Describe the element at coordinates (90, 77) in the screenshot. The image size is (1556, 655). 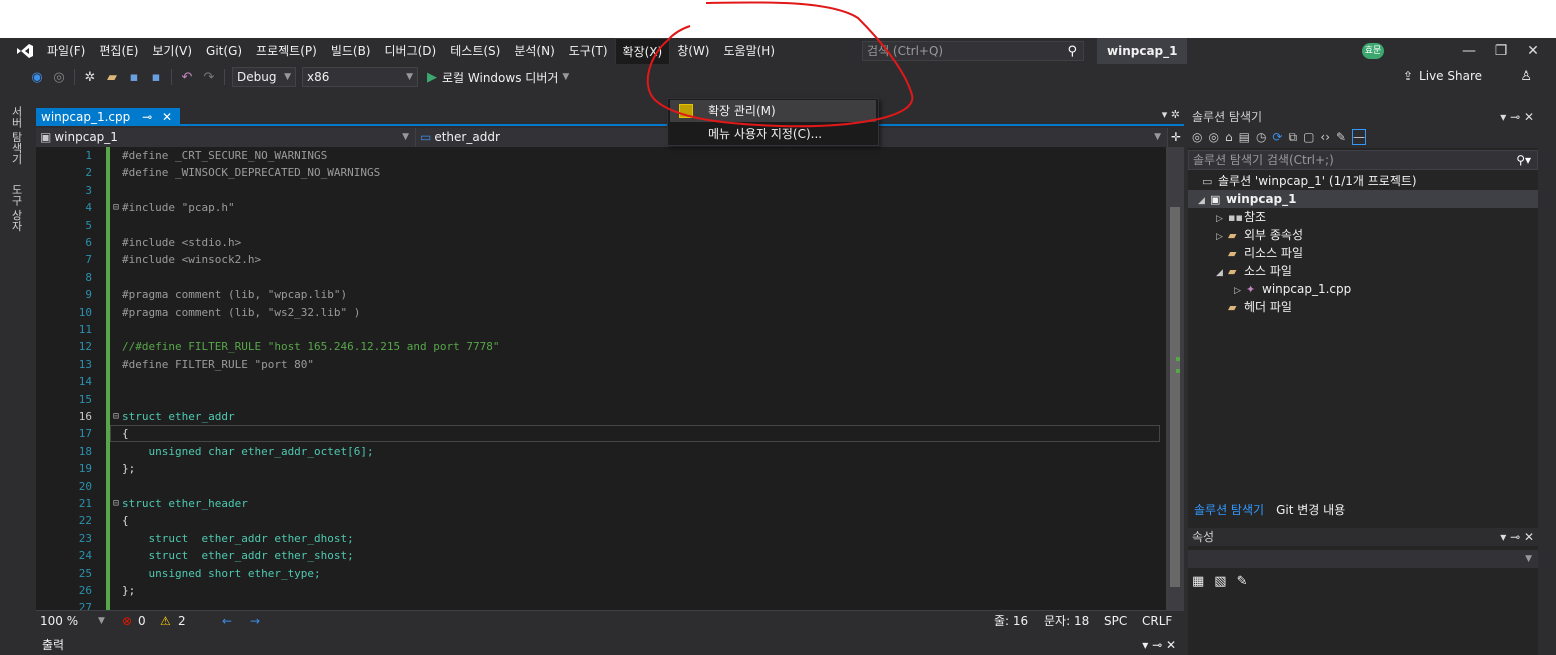
I see `new-project-icon: ✲` at that location.